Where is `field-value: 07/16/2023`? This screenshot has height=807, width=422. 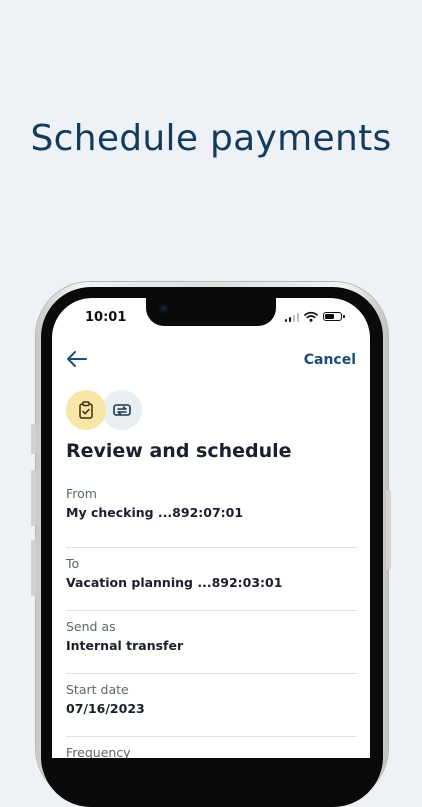
field-value: 07/16/2023 is located at coordinates (105, 708).